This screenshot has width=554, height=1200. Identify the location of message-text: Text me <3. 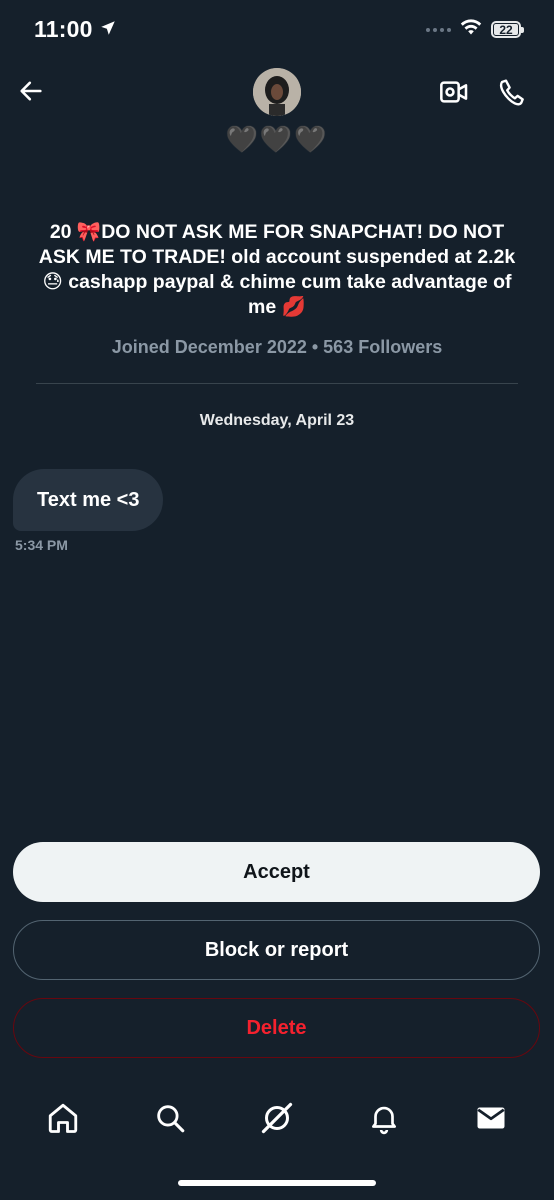
(88, 499).